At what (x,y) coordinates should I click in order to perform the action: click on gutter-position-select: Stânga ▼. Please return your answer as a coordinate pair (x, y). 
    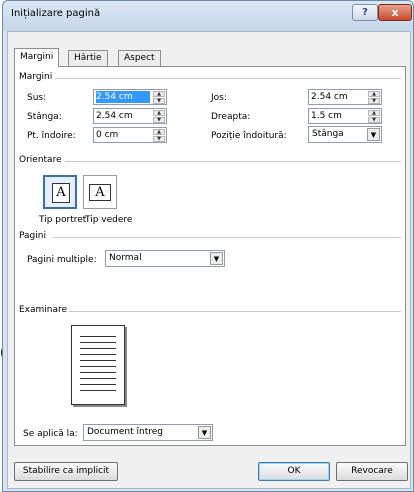
    Looking at the image, I should click on (345, 134).